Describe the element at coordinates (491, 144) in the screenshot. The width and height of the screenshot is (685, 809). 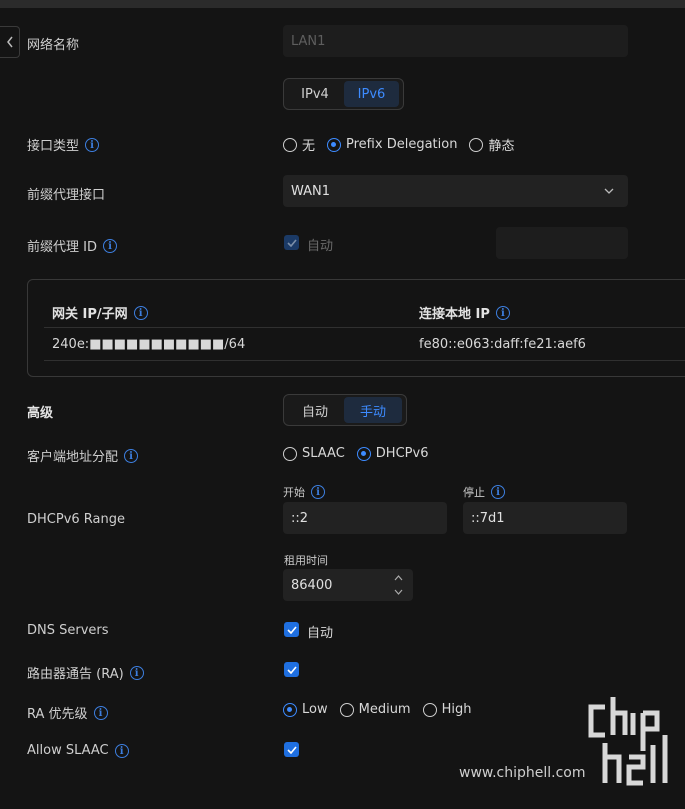
I see `radio-static: 静态` at that location.